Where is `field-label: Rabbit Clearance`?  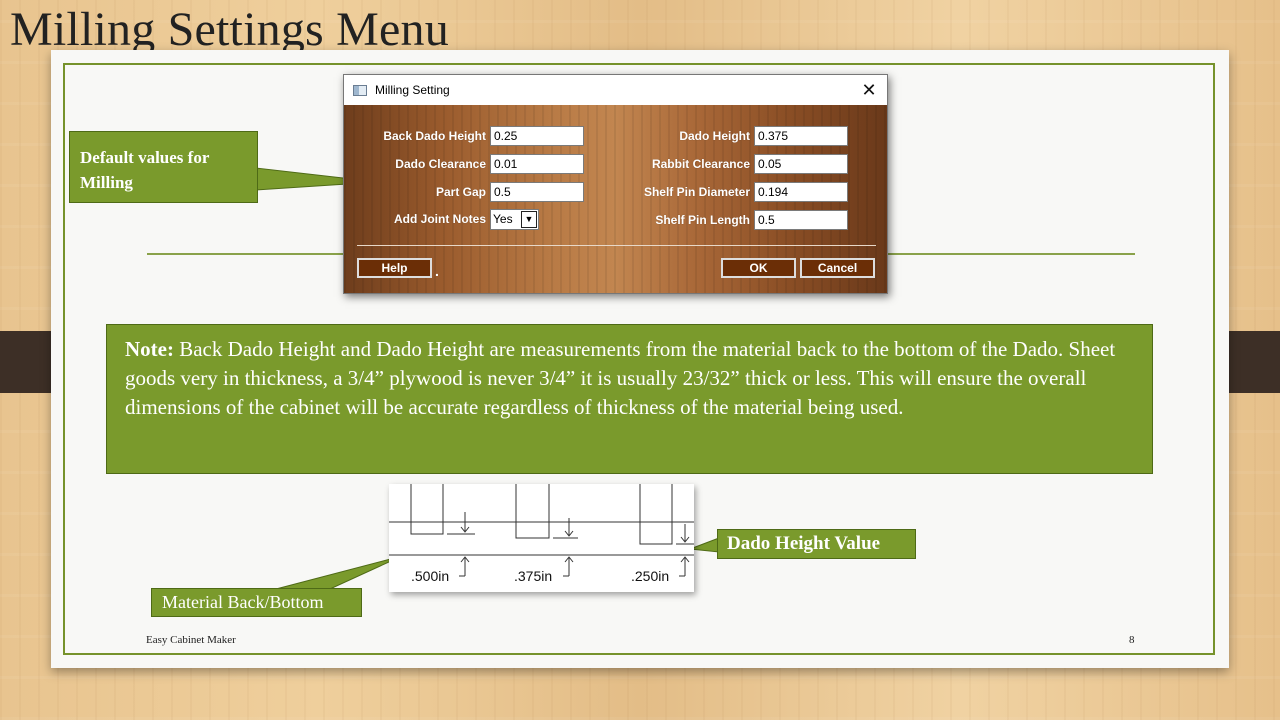
field-label: Rabbit Clearance is located at coordinates (700, 164).